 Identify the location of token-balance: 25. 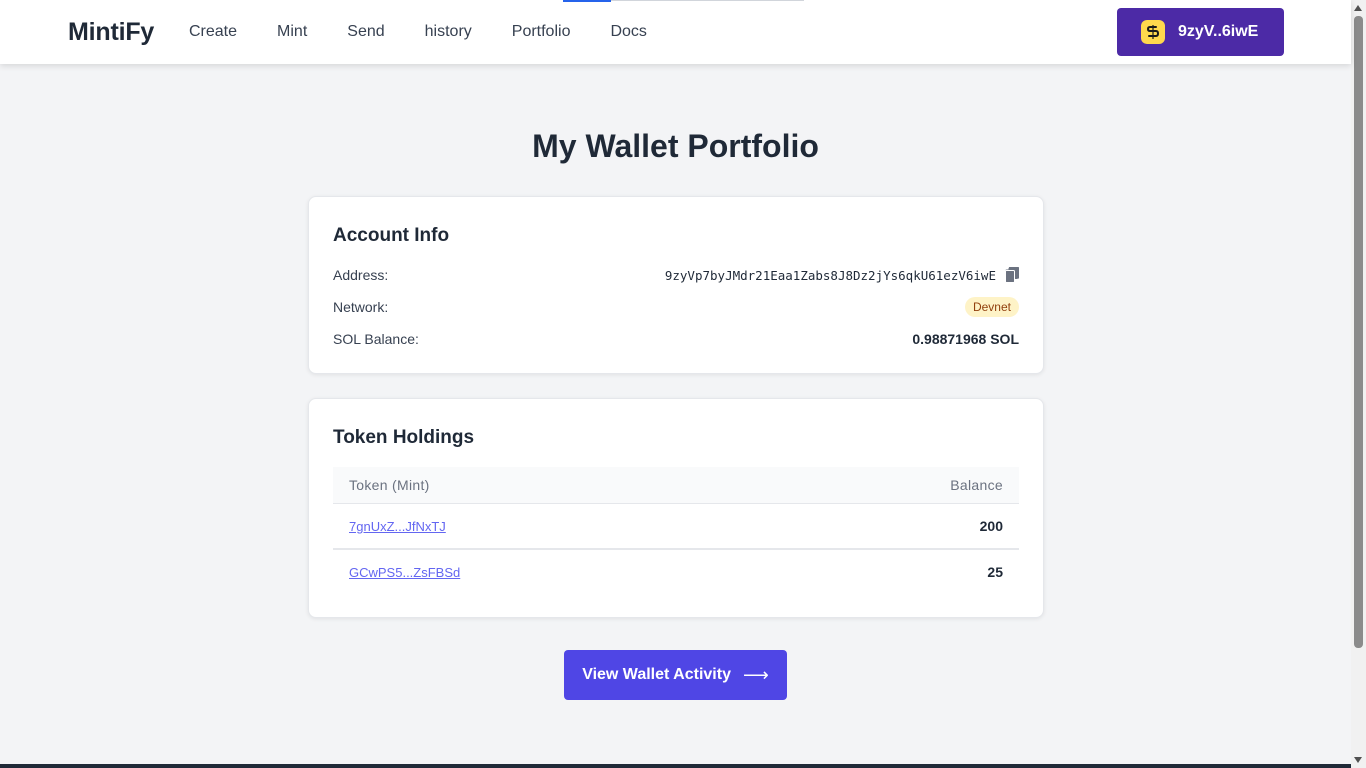
(995, 572).